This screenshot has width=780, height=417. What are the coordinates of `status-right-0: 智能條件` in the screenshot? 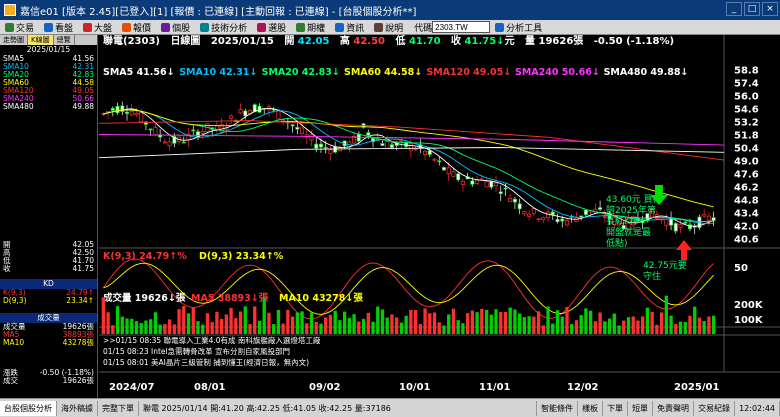 It's located at (558, 408).